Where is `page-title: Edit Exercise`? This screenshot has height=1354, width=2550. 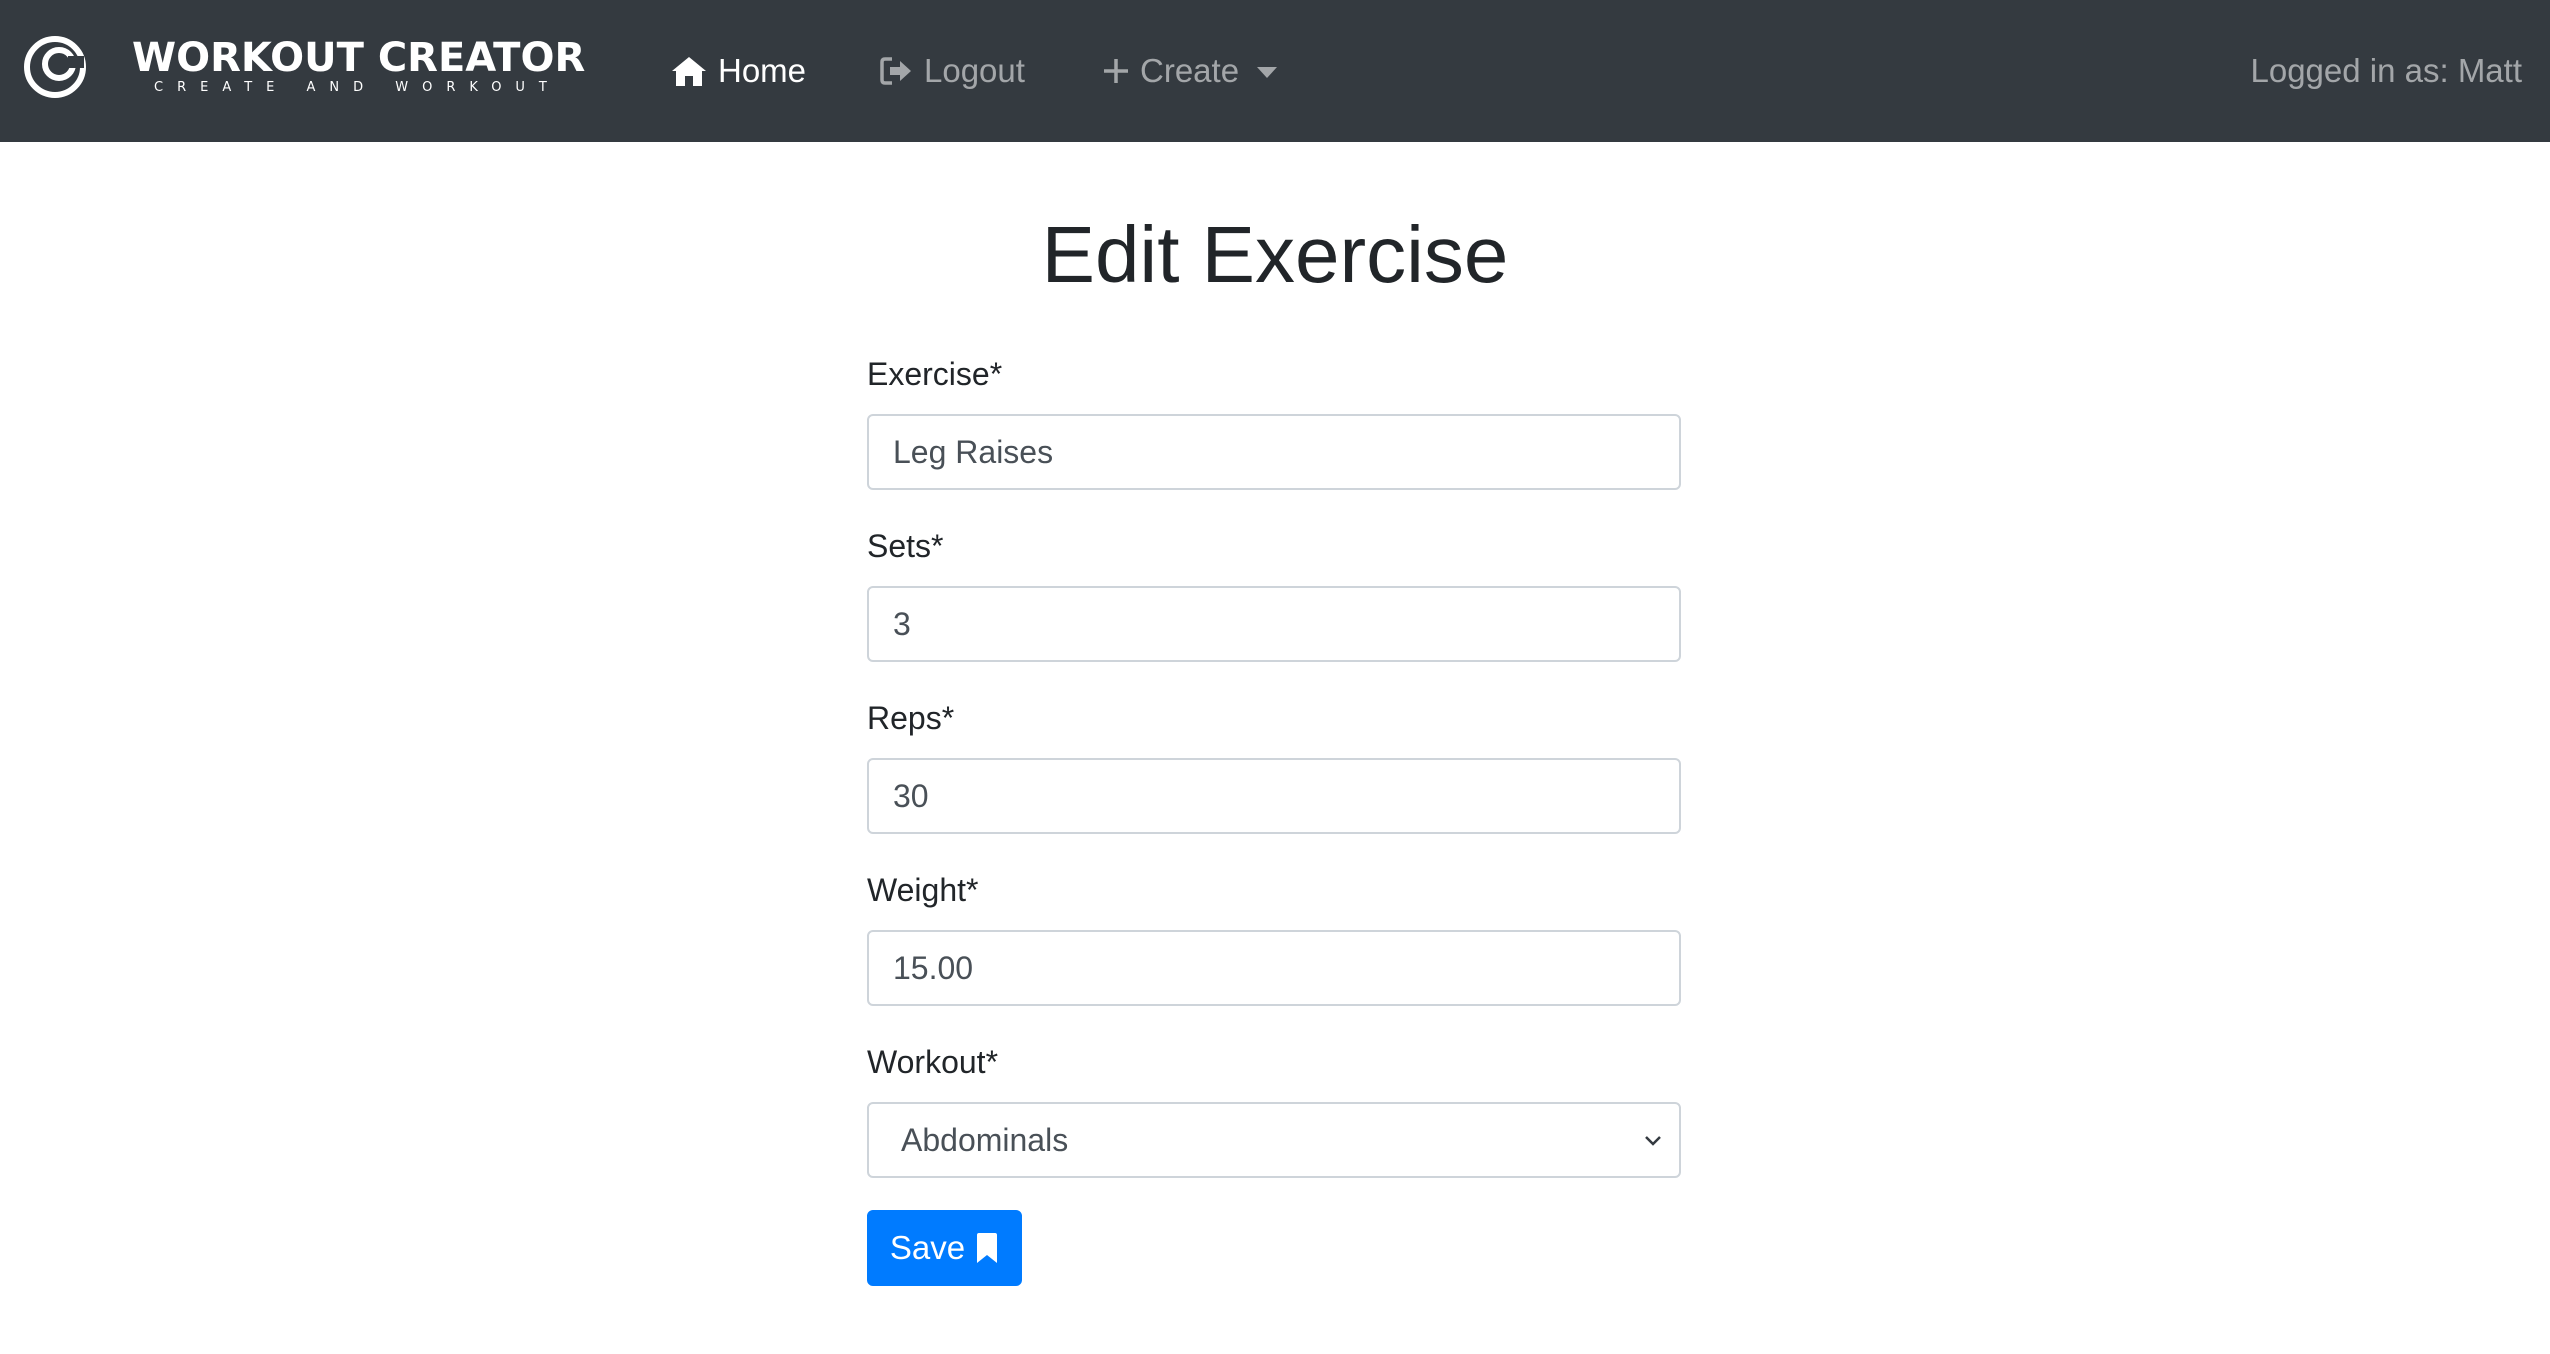
page-title: Edit Exercise is located at coordinates (1275, 254).